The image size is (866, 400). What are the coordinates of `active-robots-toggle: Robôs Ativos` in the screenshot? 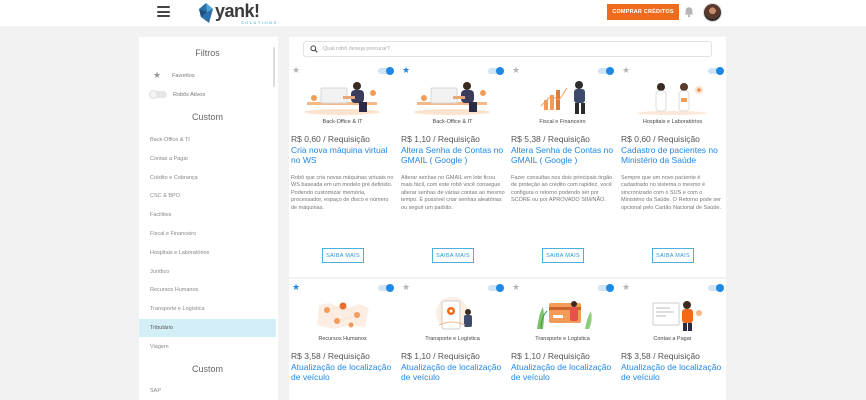 It's located at (177, 94).